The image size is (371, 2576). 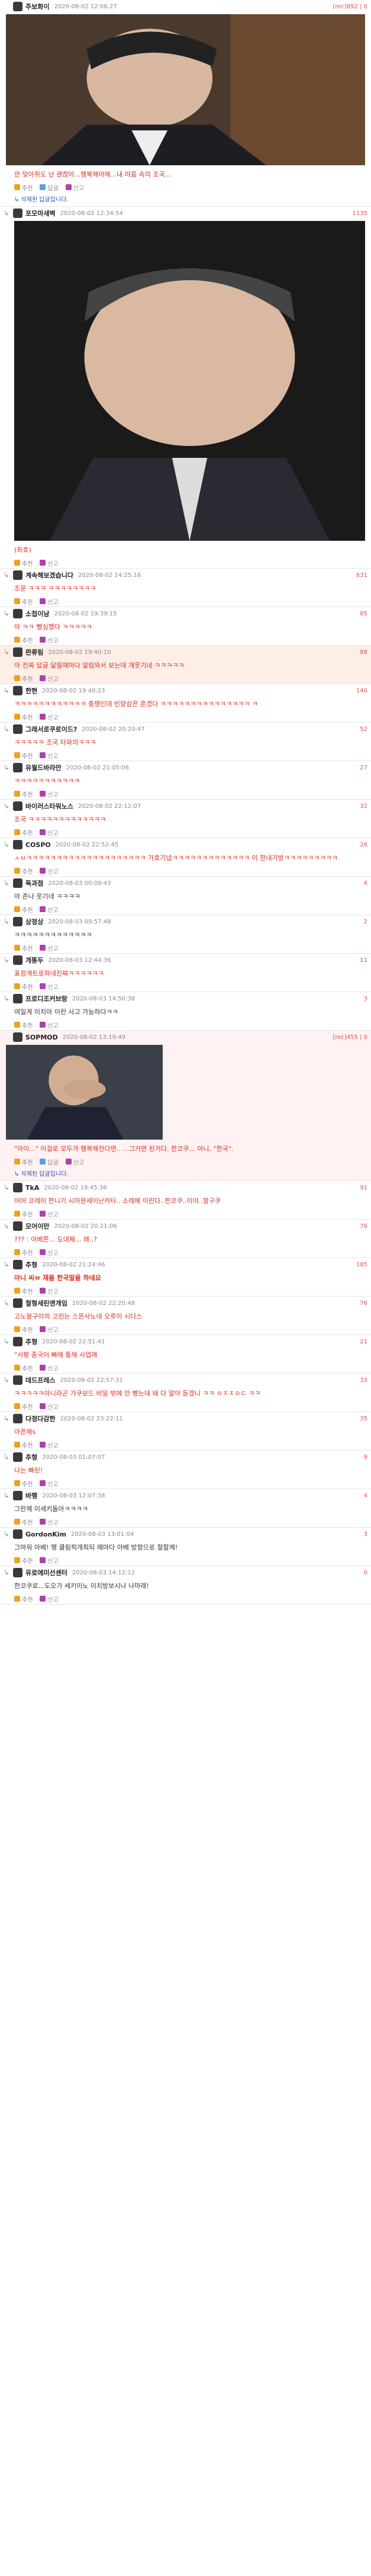 What do you see at coordinates (34, 921) in the screenshot?
I see `author-name: 상정상` at bounding box center [34, 921].